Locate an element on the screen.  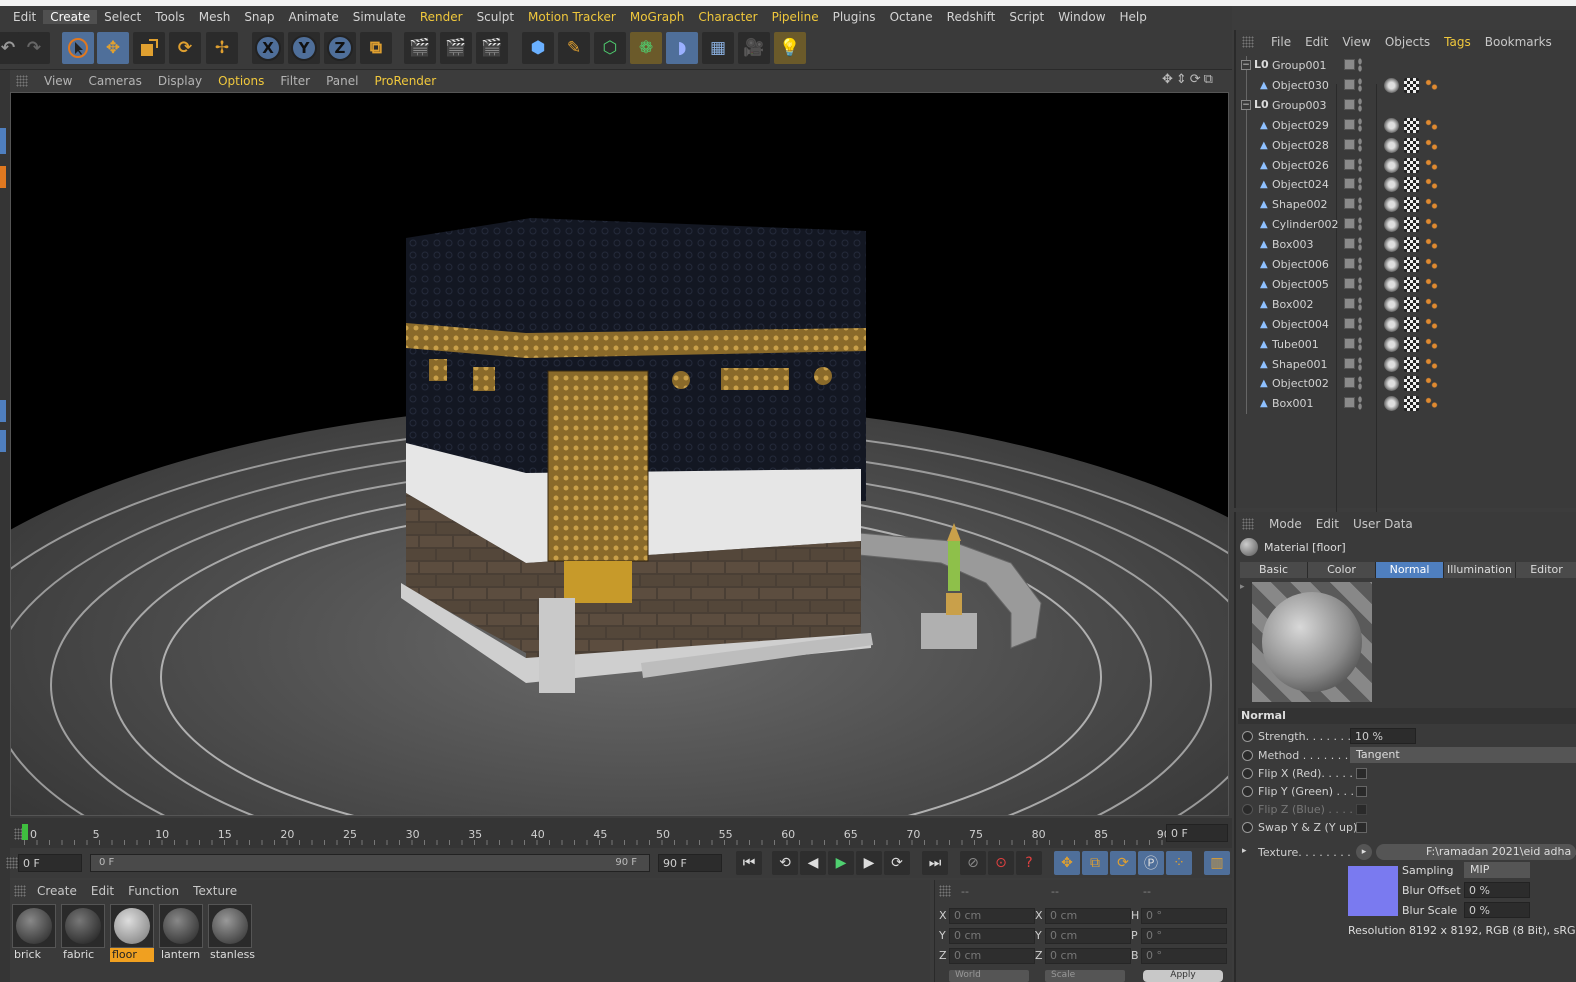
object-menu-tags: Tags is located at coordinates (1457, 42).